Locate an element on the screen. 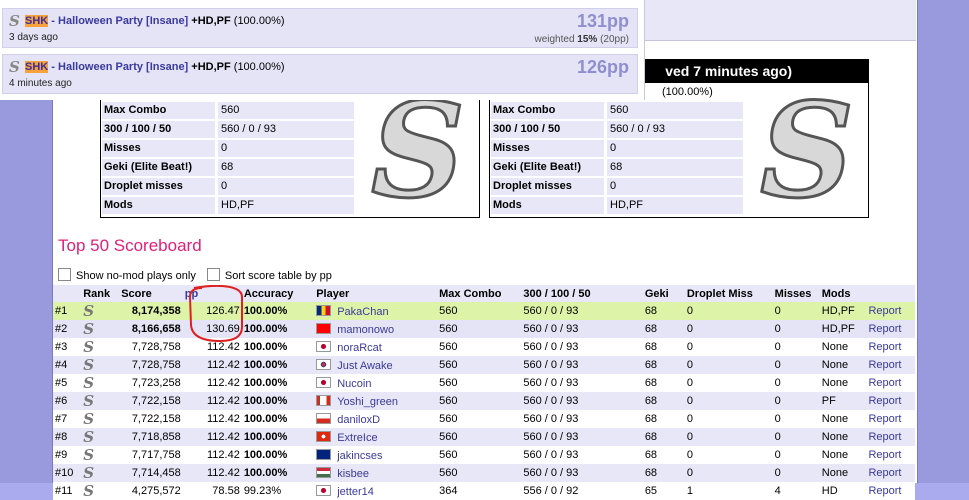 The width and height of the screenshot is (969, 500). player-link: Just Awake is located at coordinates (364, 366).